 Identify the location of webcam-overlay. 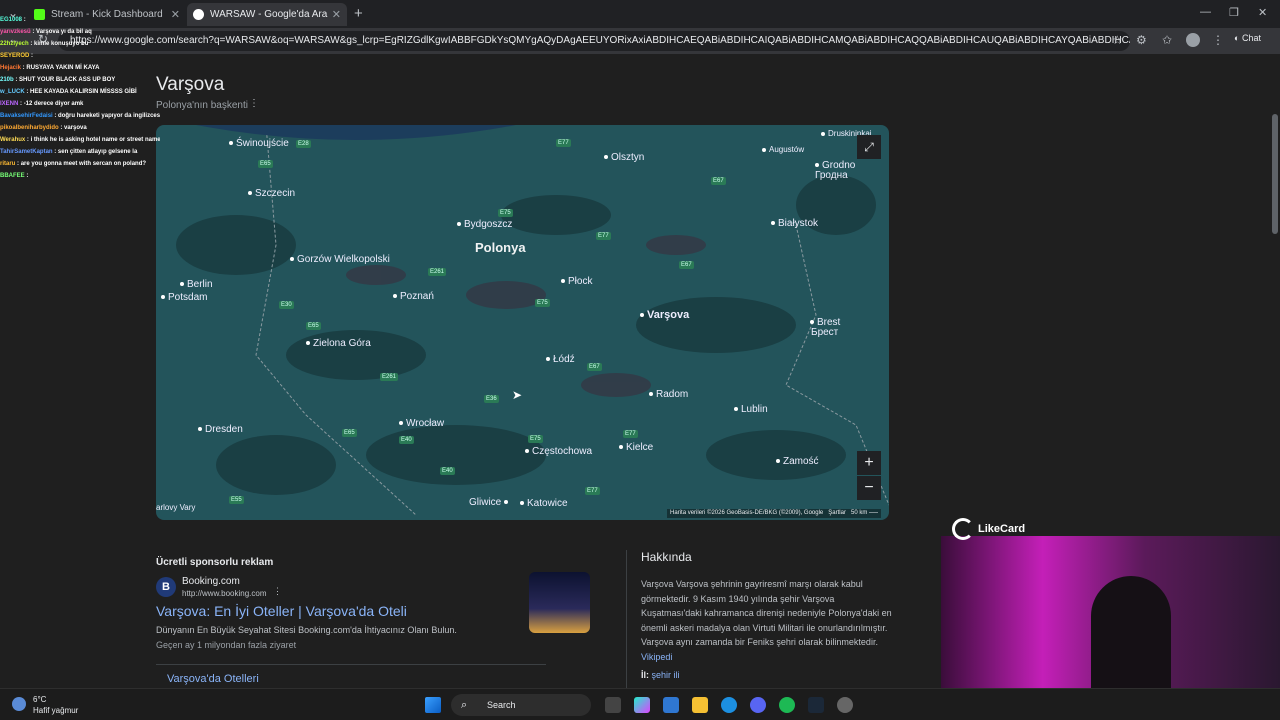
(1110, 612).